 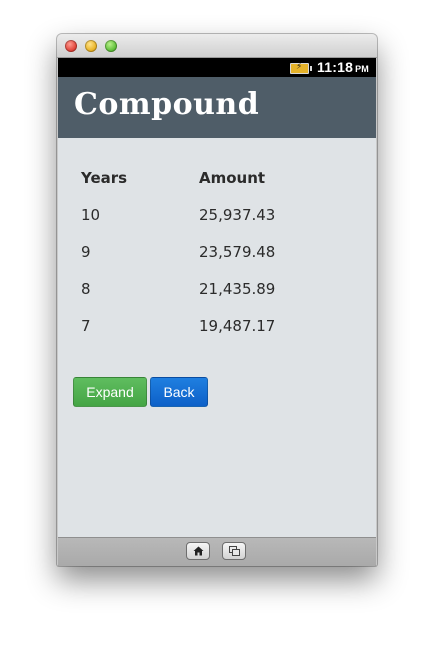 What do you see at coordinates (86, 251) in the screenshot?
I see `cell-years: 9` at bounding box center [86, 251].